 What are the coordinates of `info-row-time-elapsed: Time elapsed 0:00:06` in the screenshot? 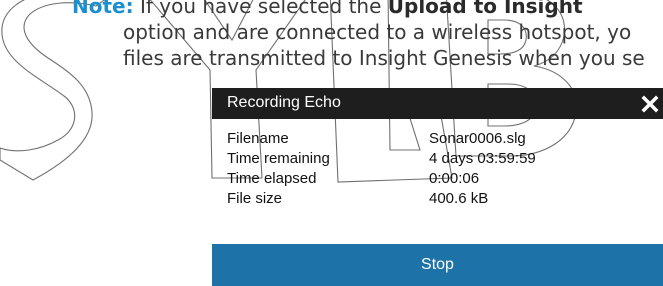 It's located at (437, 180).